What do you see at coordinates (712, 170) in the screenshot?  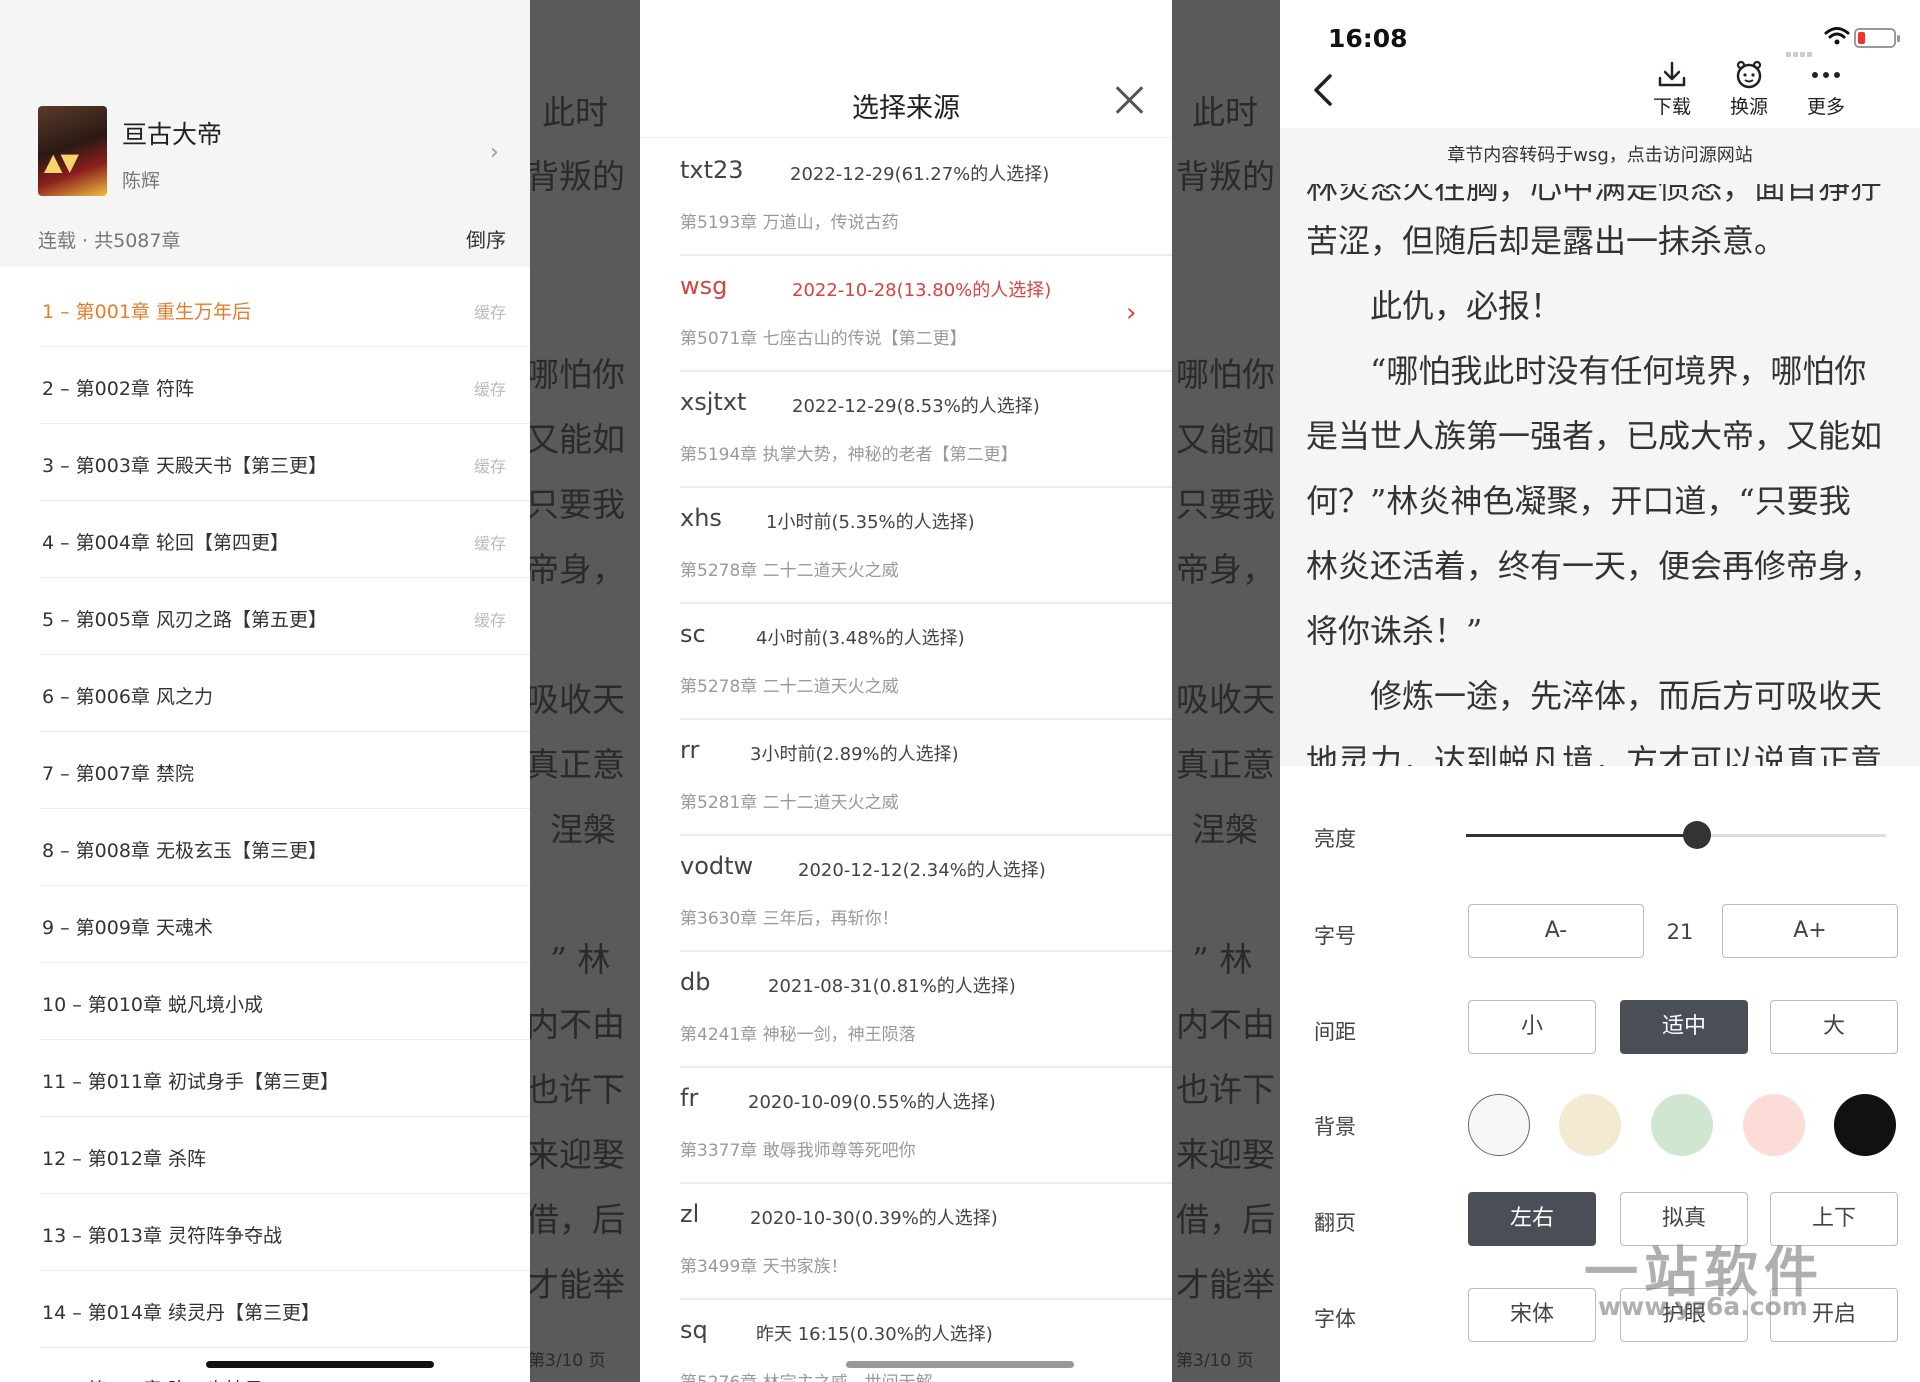 I see `source-name: txt23` at bounding box center [712, 170].